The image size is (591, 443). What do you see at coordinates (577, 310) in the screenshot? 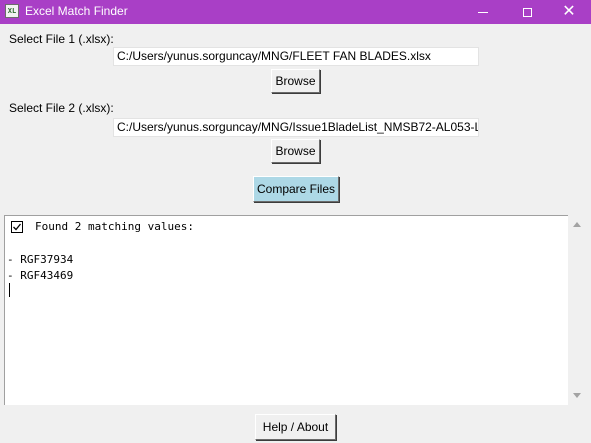
I see `results-scrollbar` at bounding box center [577, 310].